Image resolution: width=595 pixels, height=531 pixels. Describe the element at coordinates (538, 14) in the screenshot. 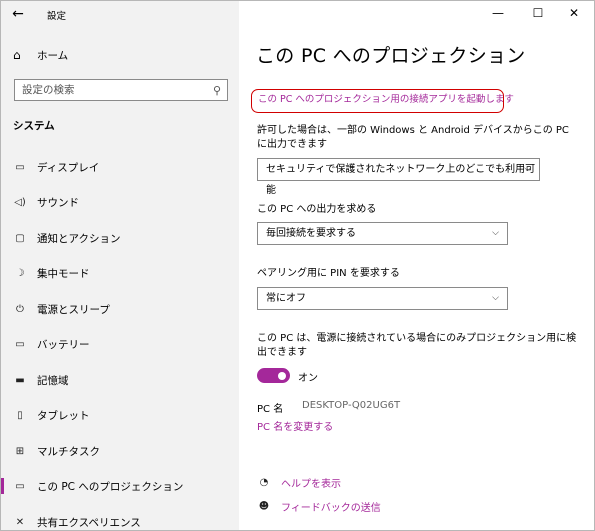

I see `maximize-button: ☐` at that location.